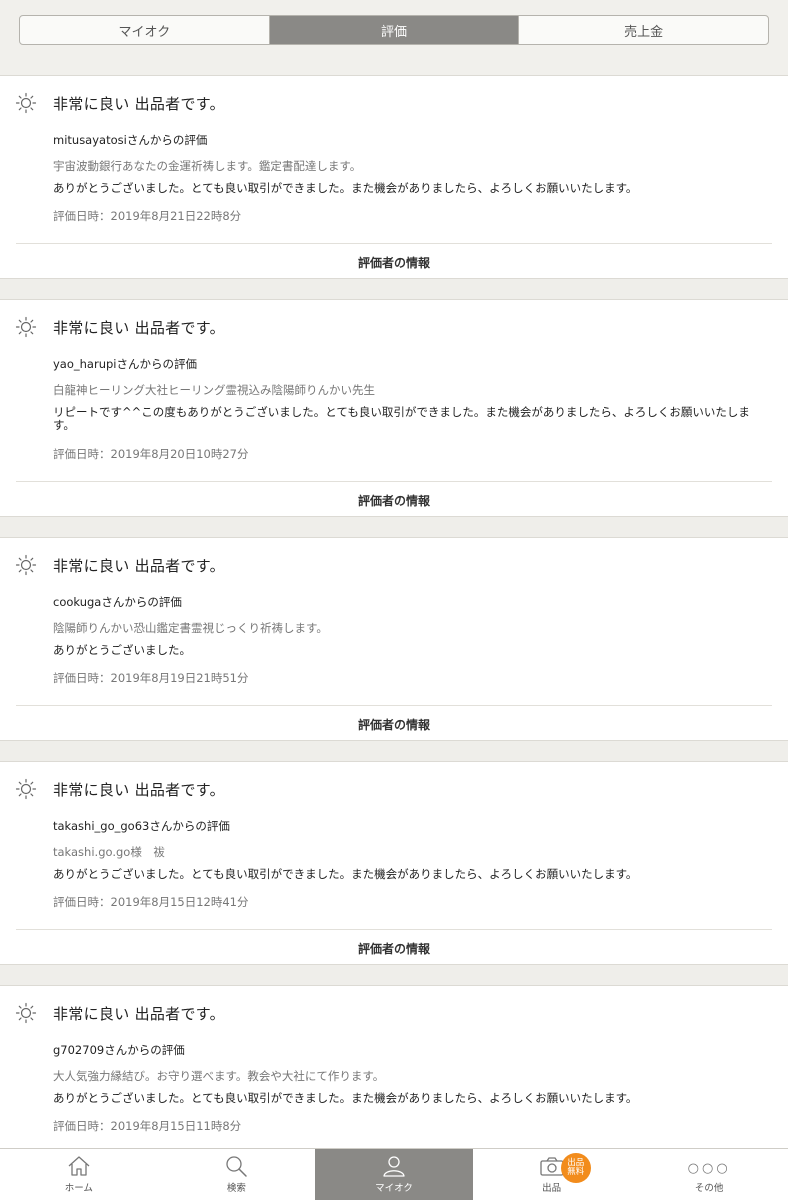  I want to click on reviewer-name: cookugaさんからの評価, so click(117, 602).